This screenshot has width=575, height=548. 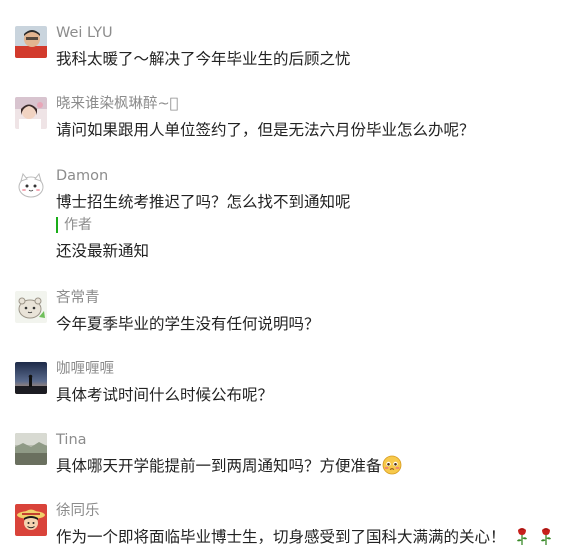 What do you see at coordinates (78, 511) in the screenshot?
I see `comment-username: 徐同乐` at bounding box center [78, 511].